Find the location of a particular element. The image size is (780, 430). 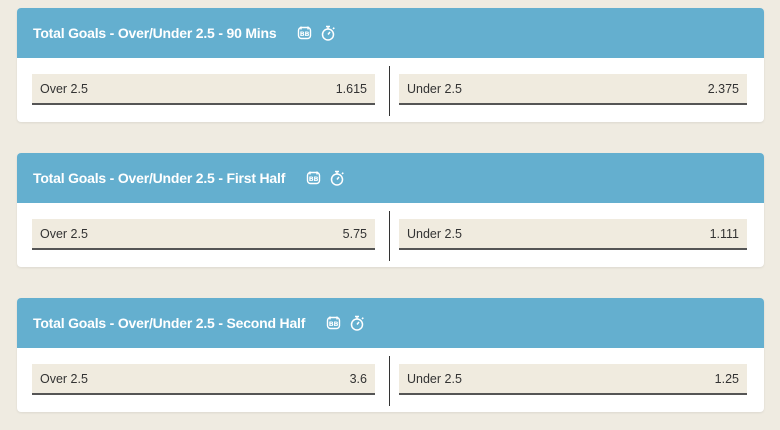

market-selections: Over 2.5 1.615 Under 2.5 2.375 is located at coordinates (390, 90).